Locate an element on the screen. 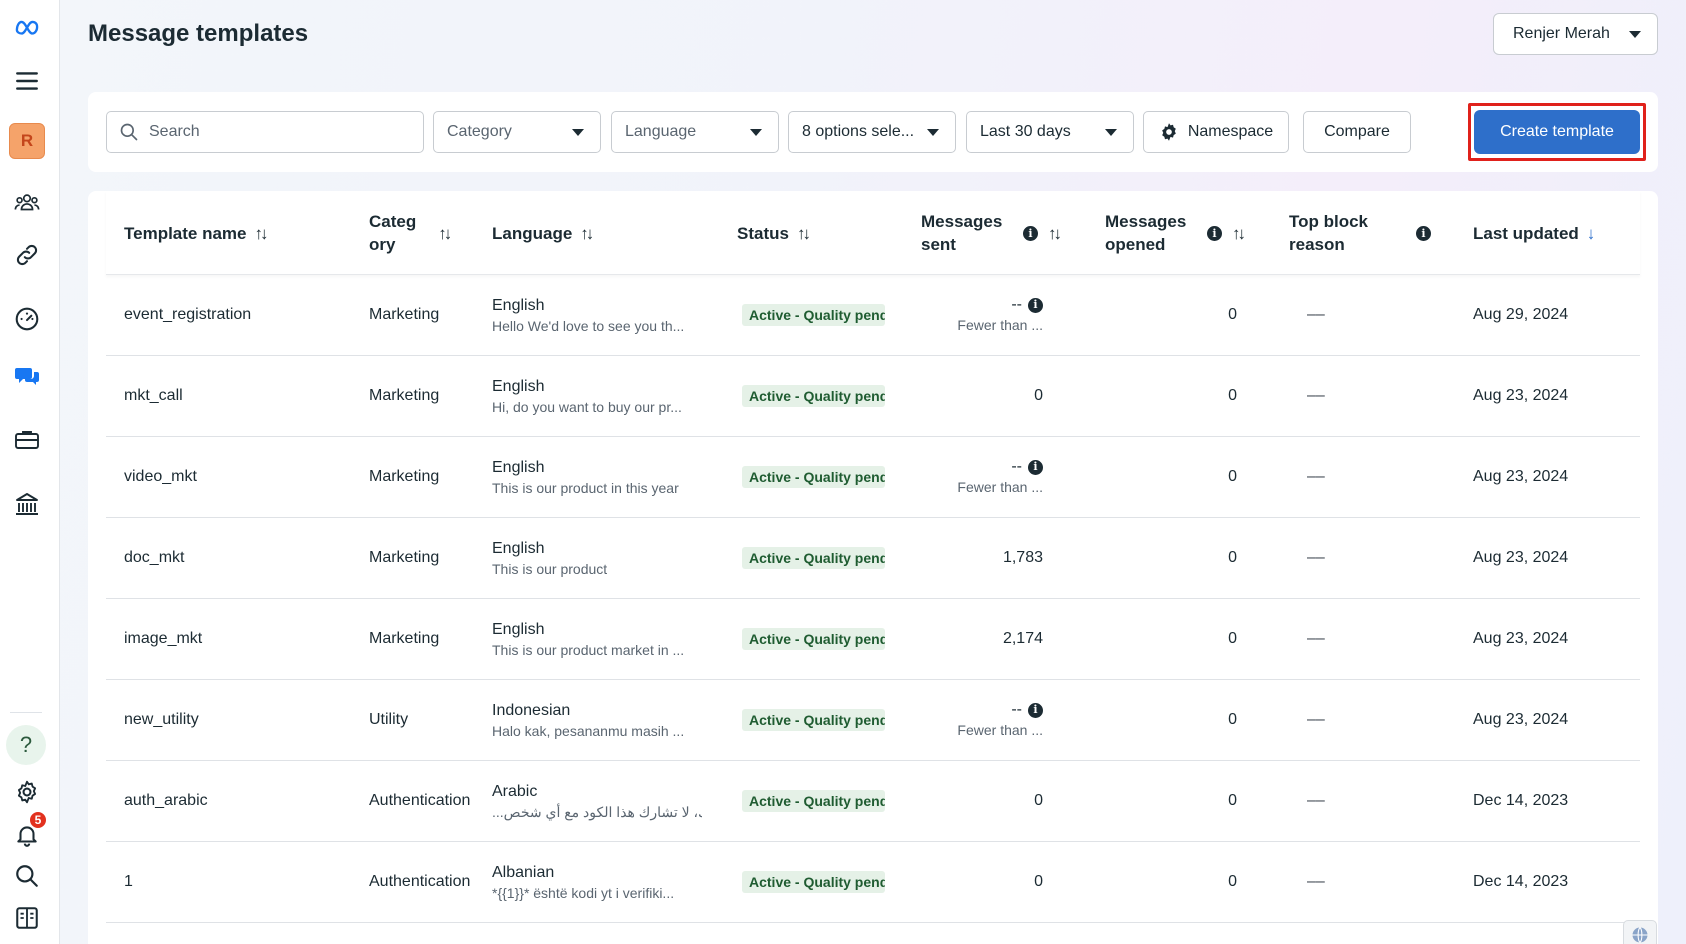 The image size is (1686, 944). dashboard-gauge-icon is located at coordinates (27, 319).